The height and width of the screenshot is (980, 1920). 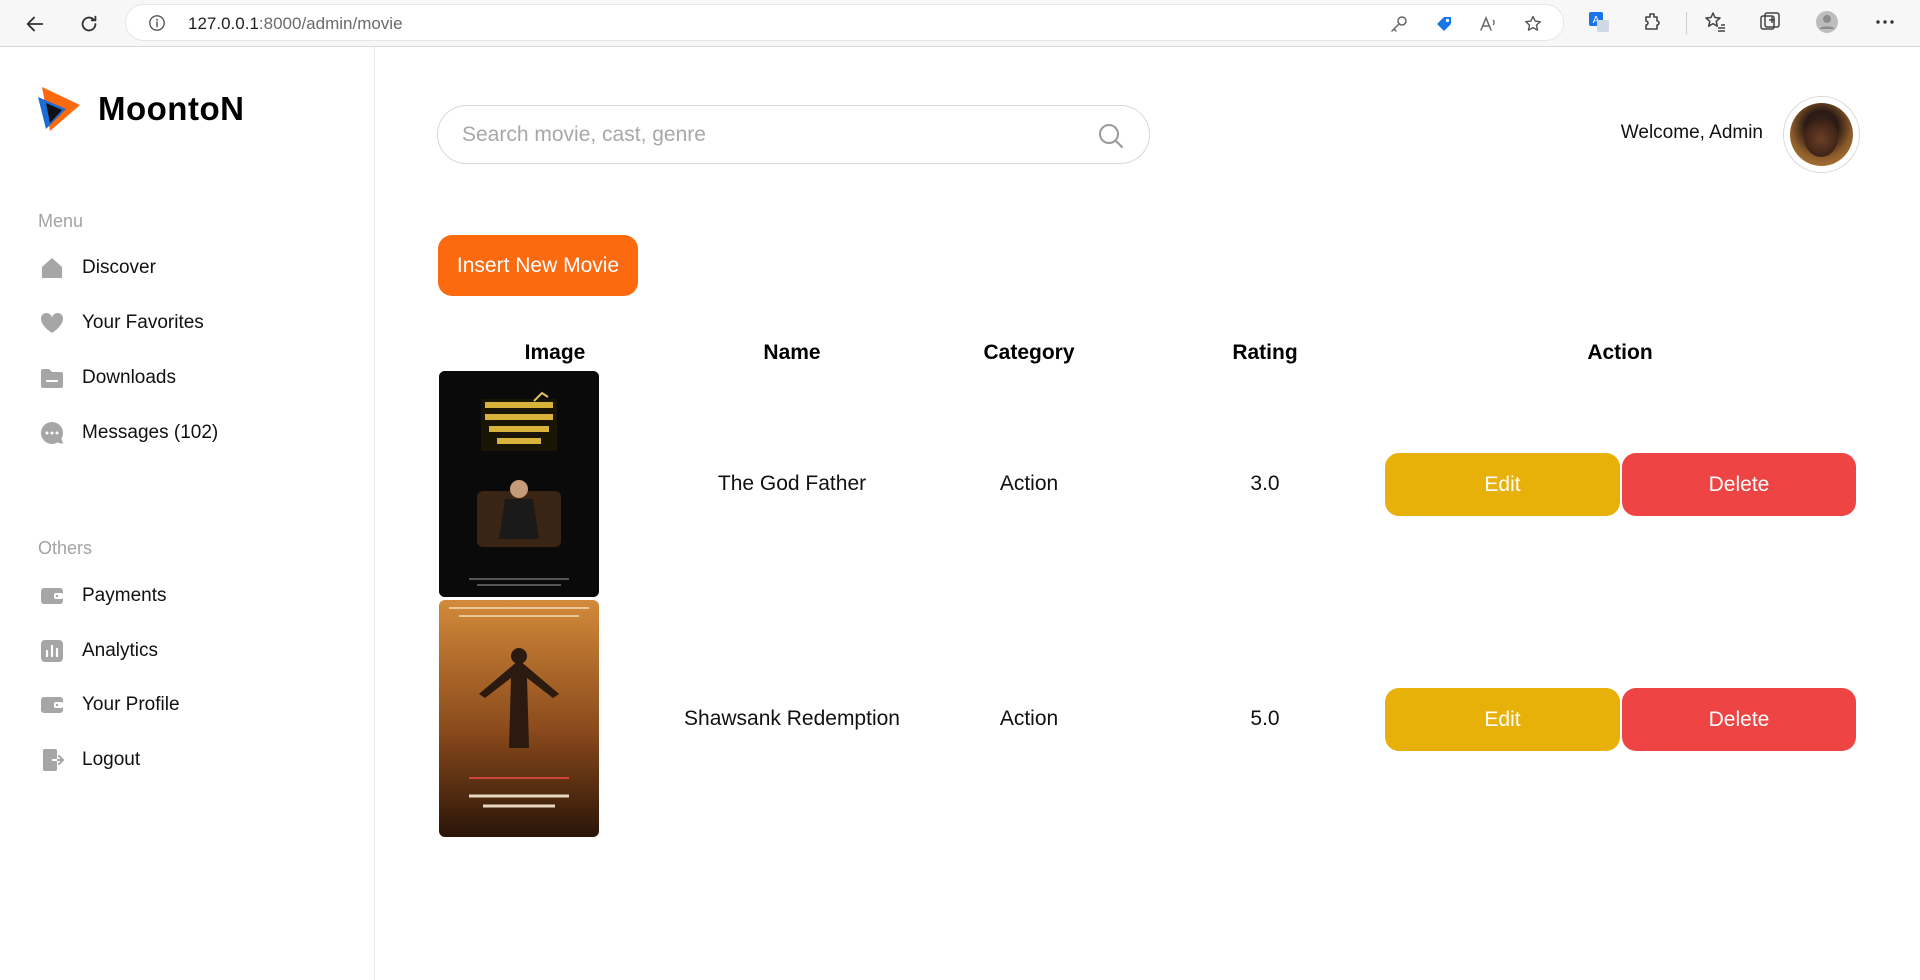 What do you see at coordinates (1599, 22) in the screenshot?
I see `translate-icon: A` at bounding box center [1599, 22].